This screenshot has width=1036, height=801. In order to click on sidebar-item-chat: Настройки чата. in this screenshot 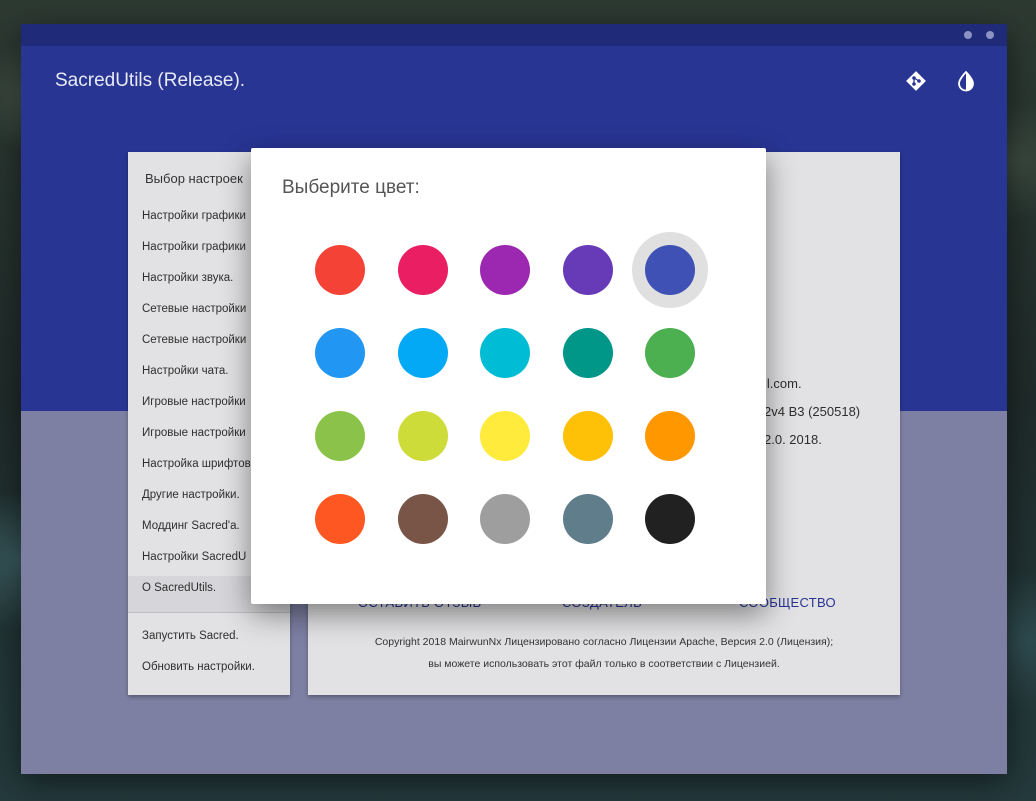, I will do `click(185, 371)`.